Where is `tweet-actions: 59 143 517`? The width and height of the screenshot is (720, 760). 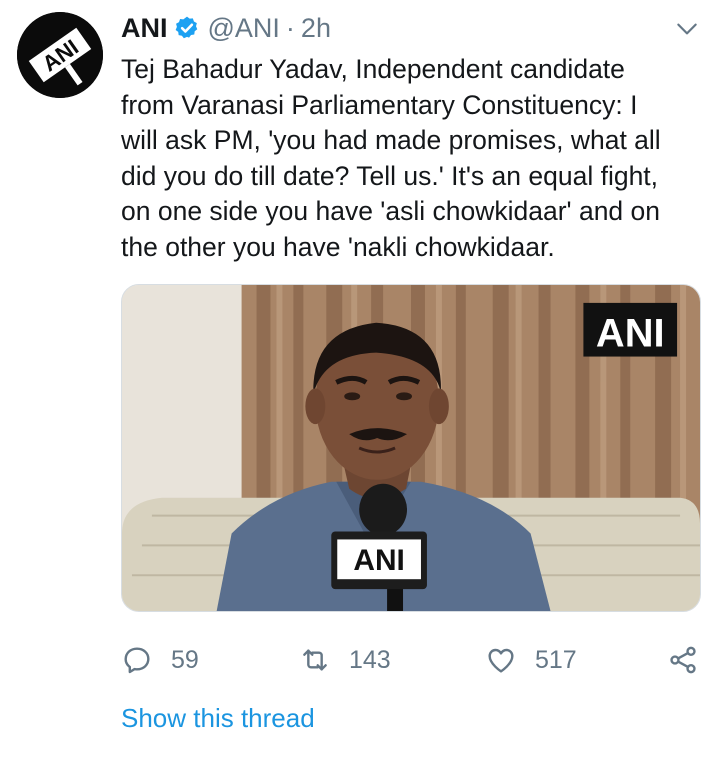 tweet-actions: 59 143 517 is located at coordinates (411, 660).